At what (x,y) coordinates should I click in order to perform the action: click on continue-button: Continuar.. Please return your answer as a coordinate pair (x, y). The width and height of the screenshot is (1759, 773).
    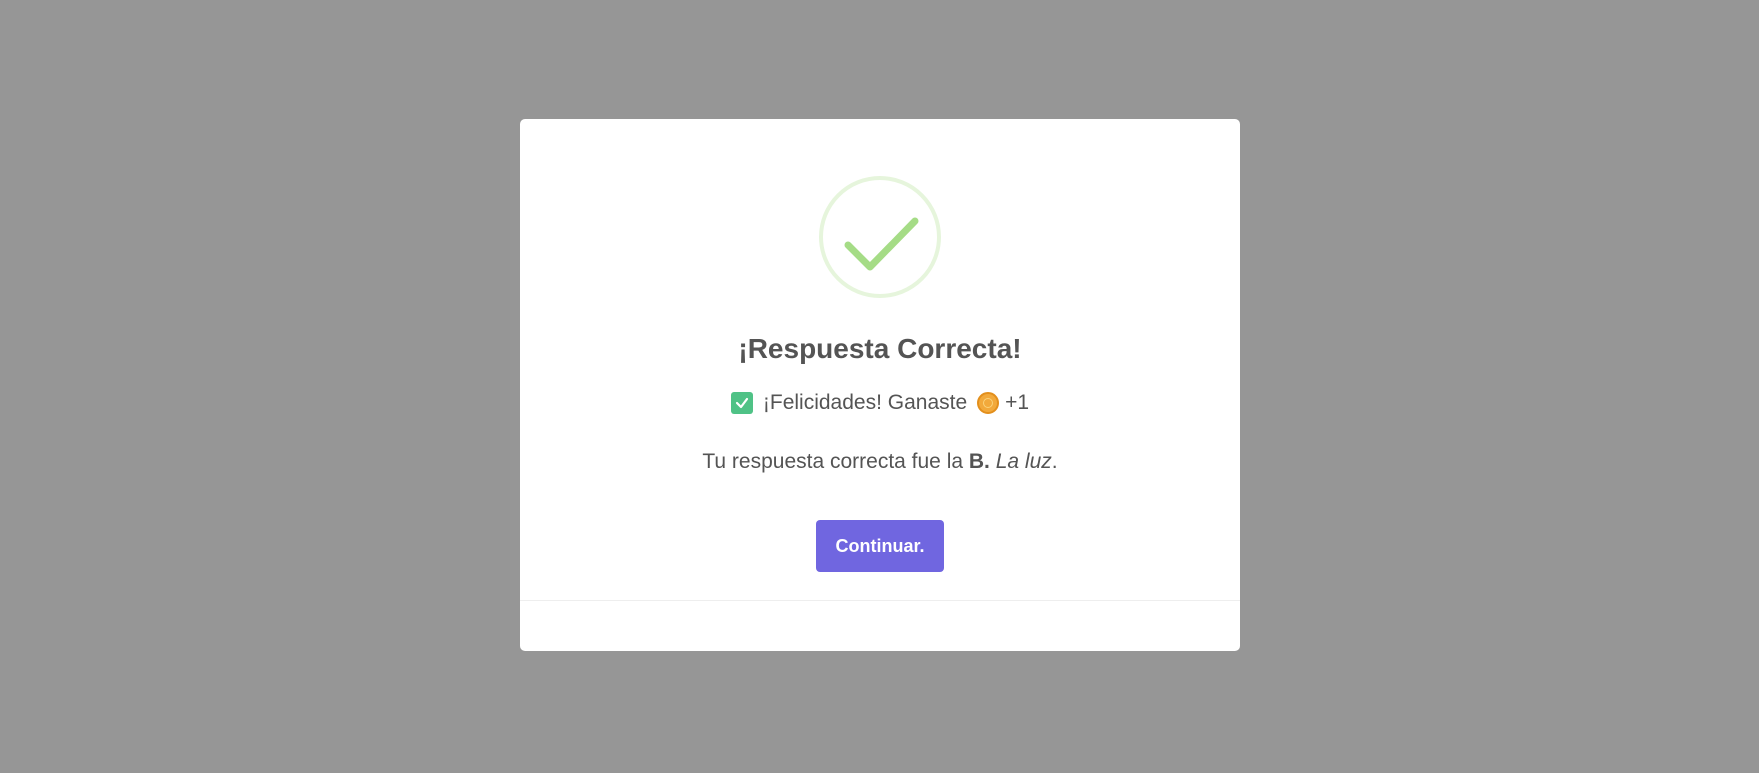
    Looking at the image, I should click on (880, 546).